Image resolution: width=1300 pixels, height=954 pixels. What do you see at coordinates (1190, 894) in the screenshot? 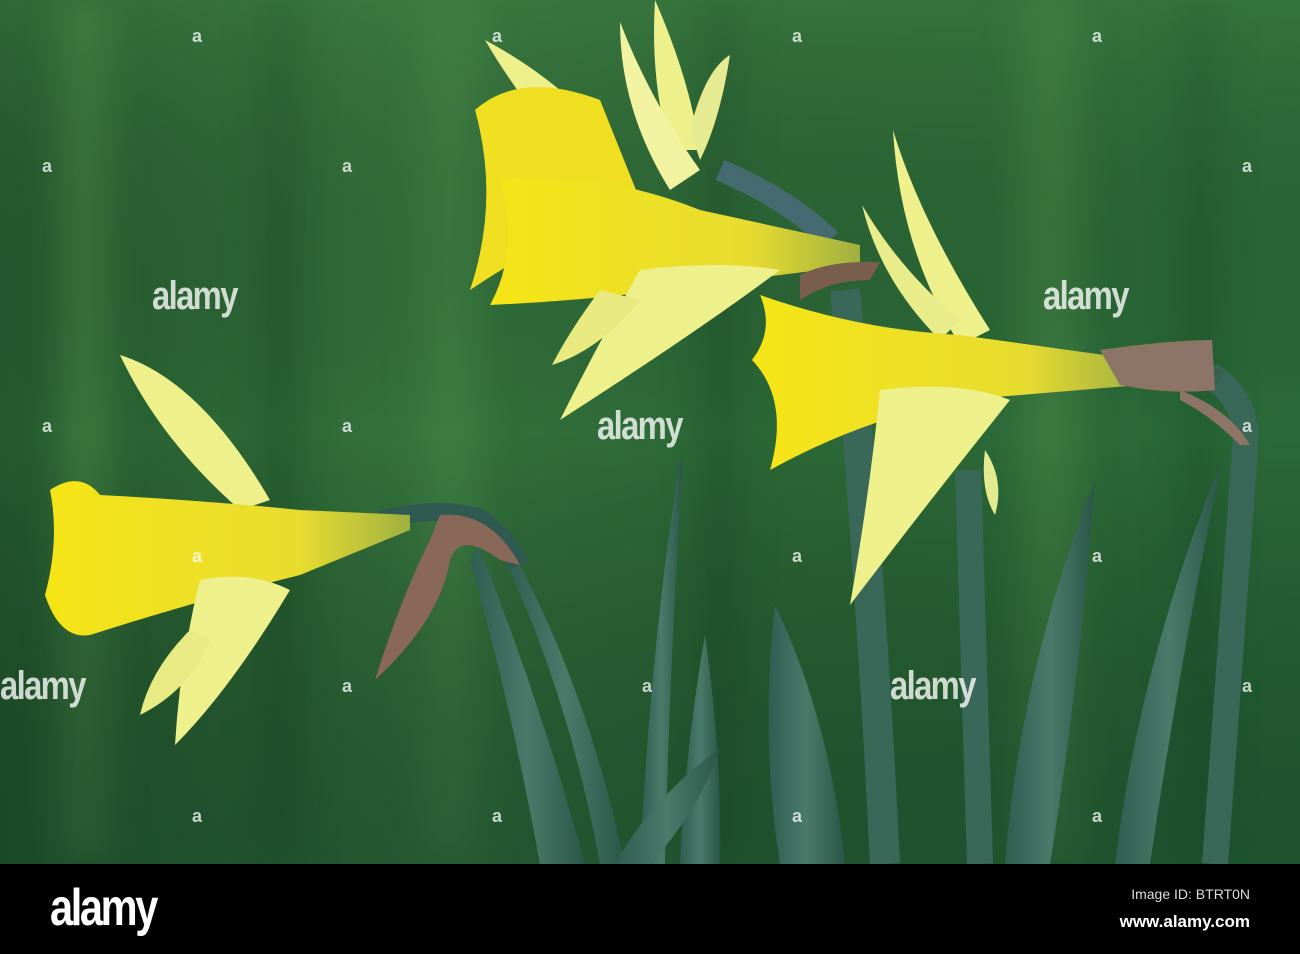
I see `image-id: Image ID: BTRT0N` at bounding box center [1190, 894].